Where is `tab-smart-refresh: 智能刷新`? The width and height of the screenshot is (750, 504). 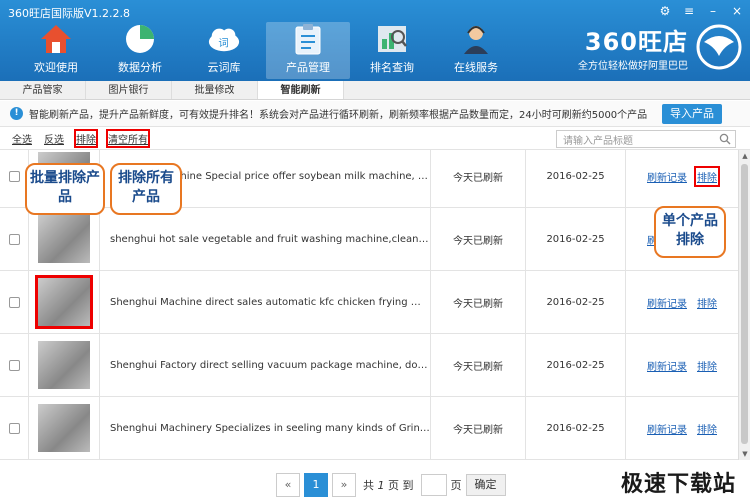
tab-smart-refresh: 智能刷新 is located at coordinates (301, 90).